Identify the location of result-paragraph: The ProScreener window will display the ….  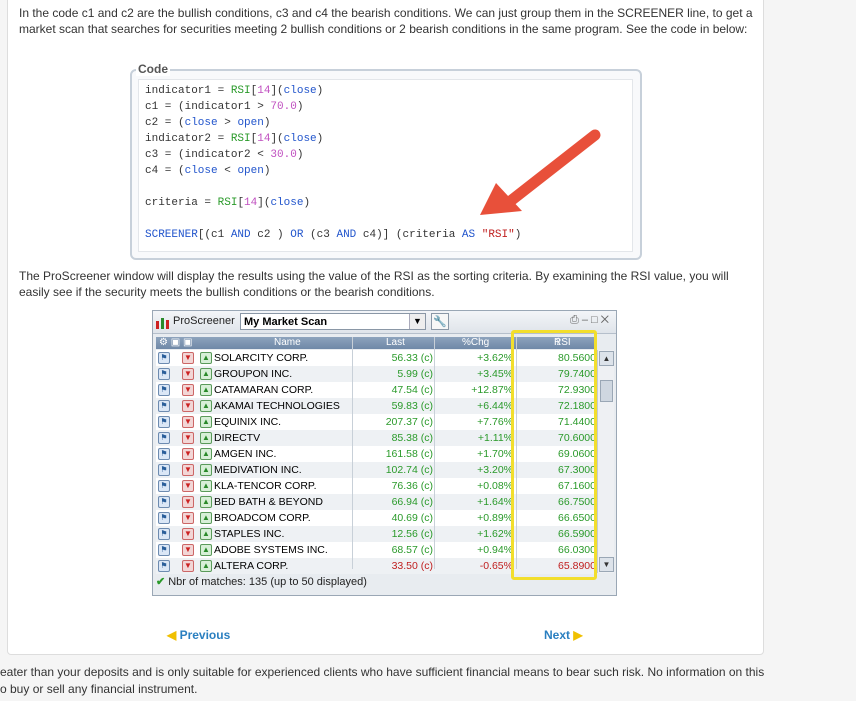
(374, 284).